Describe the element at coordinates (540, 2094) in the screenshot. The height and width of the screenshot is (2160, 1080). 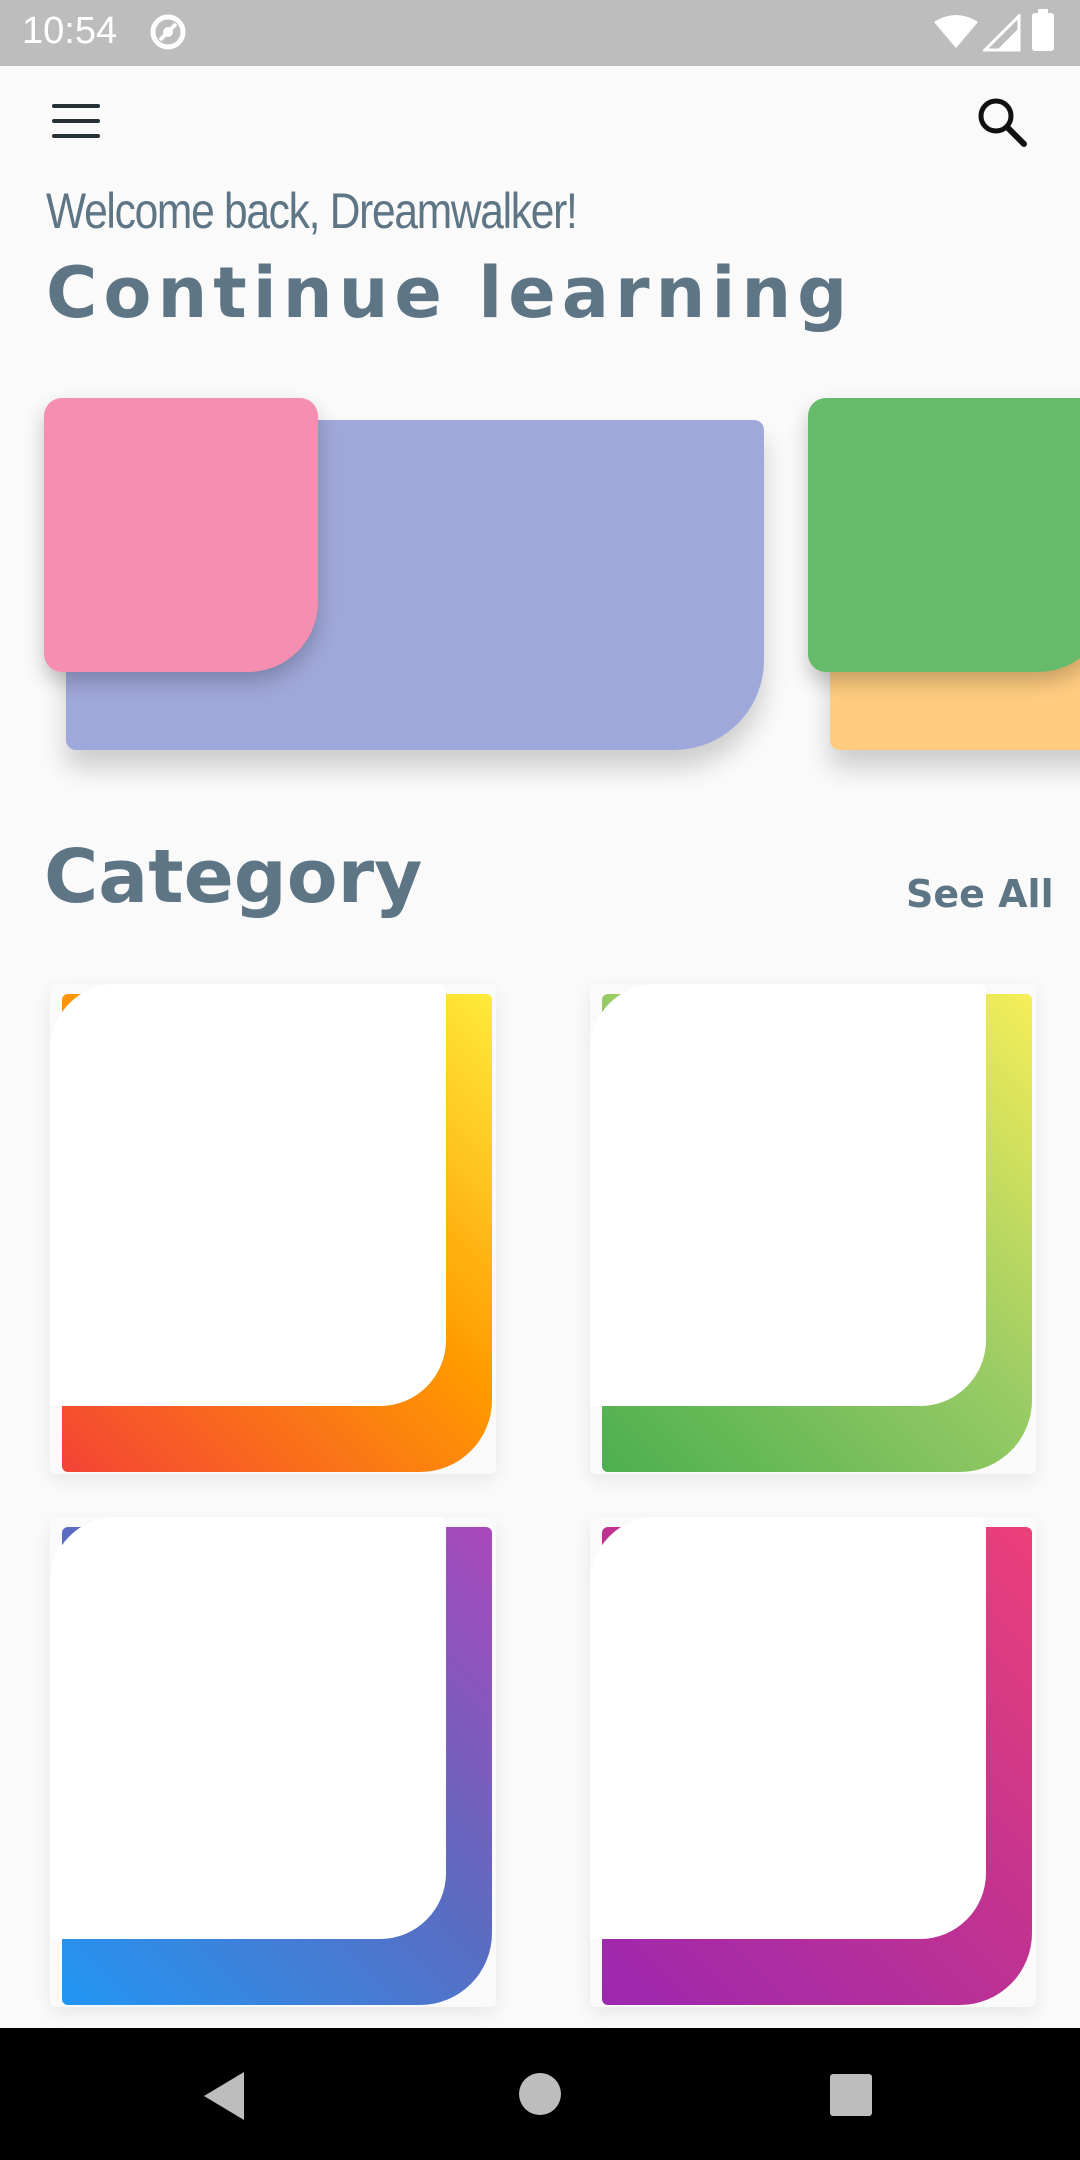
I see `home-icon` at that location.